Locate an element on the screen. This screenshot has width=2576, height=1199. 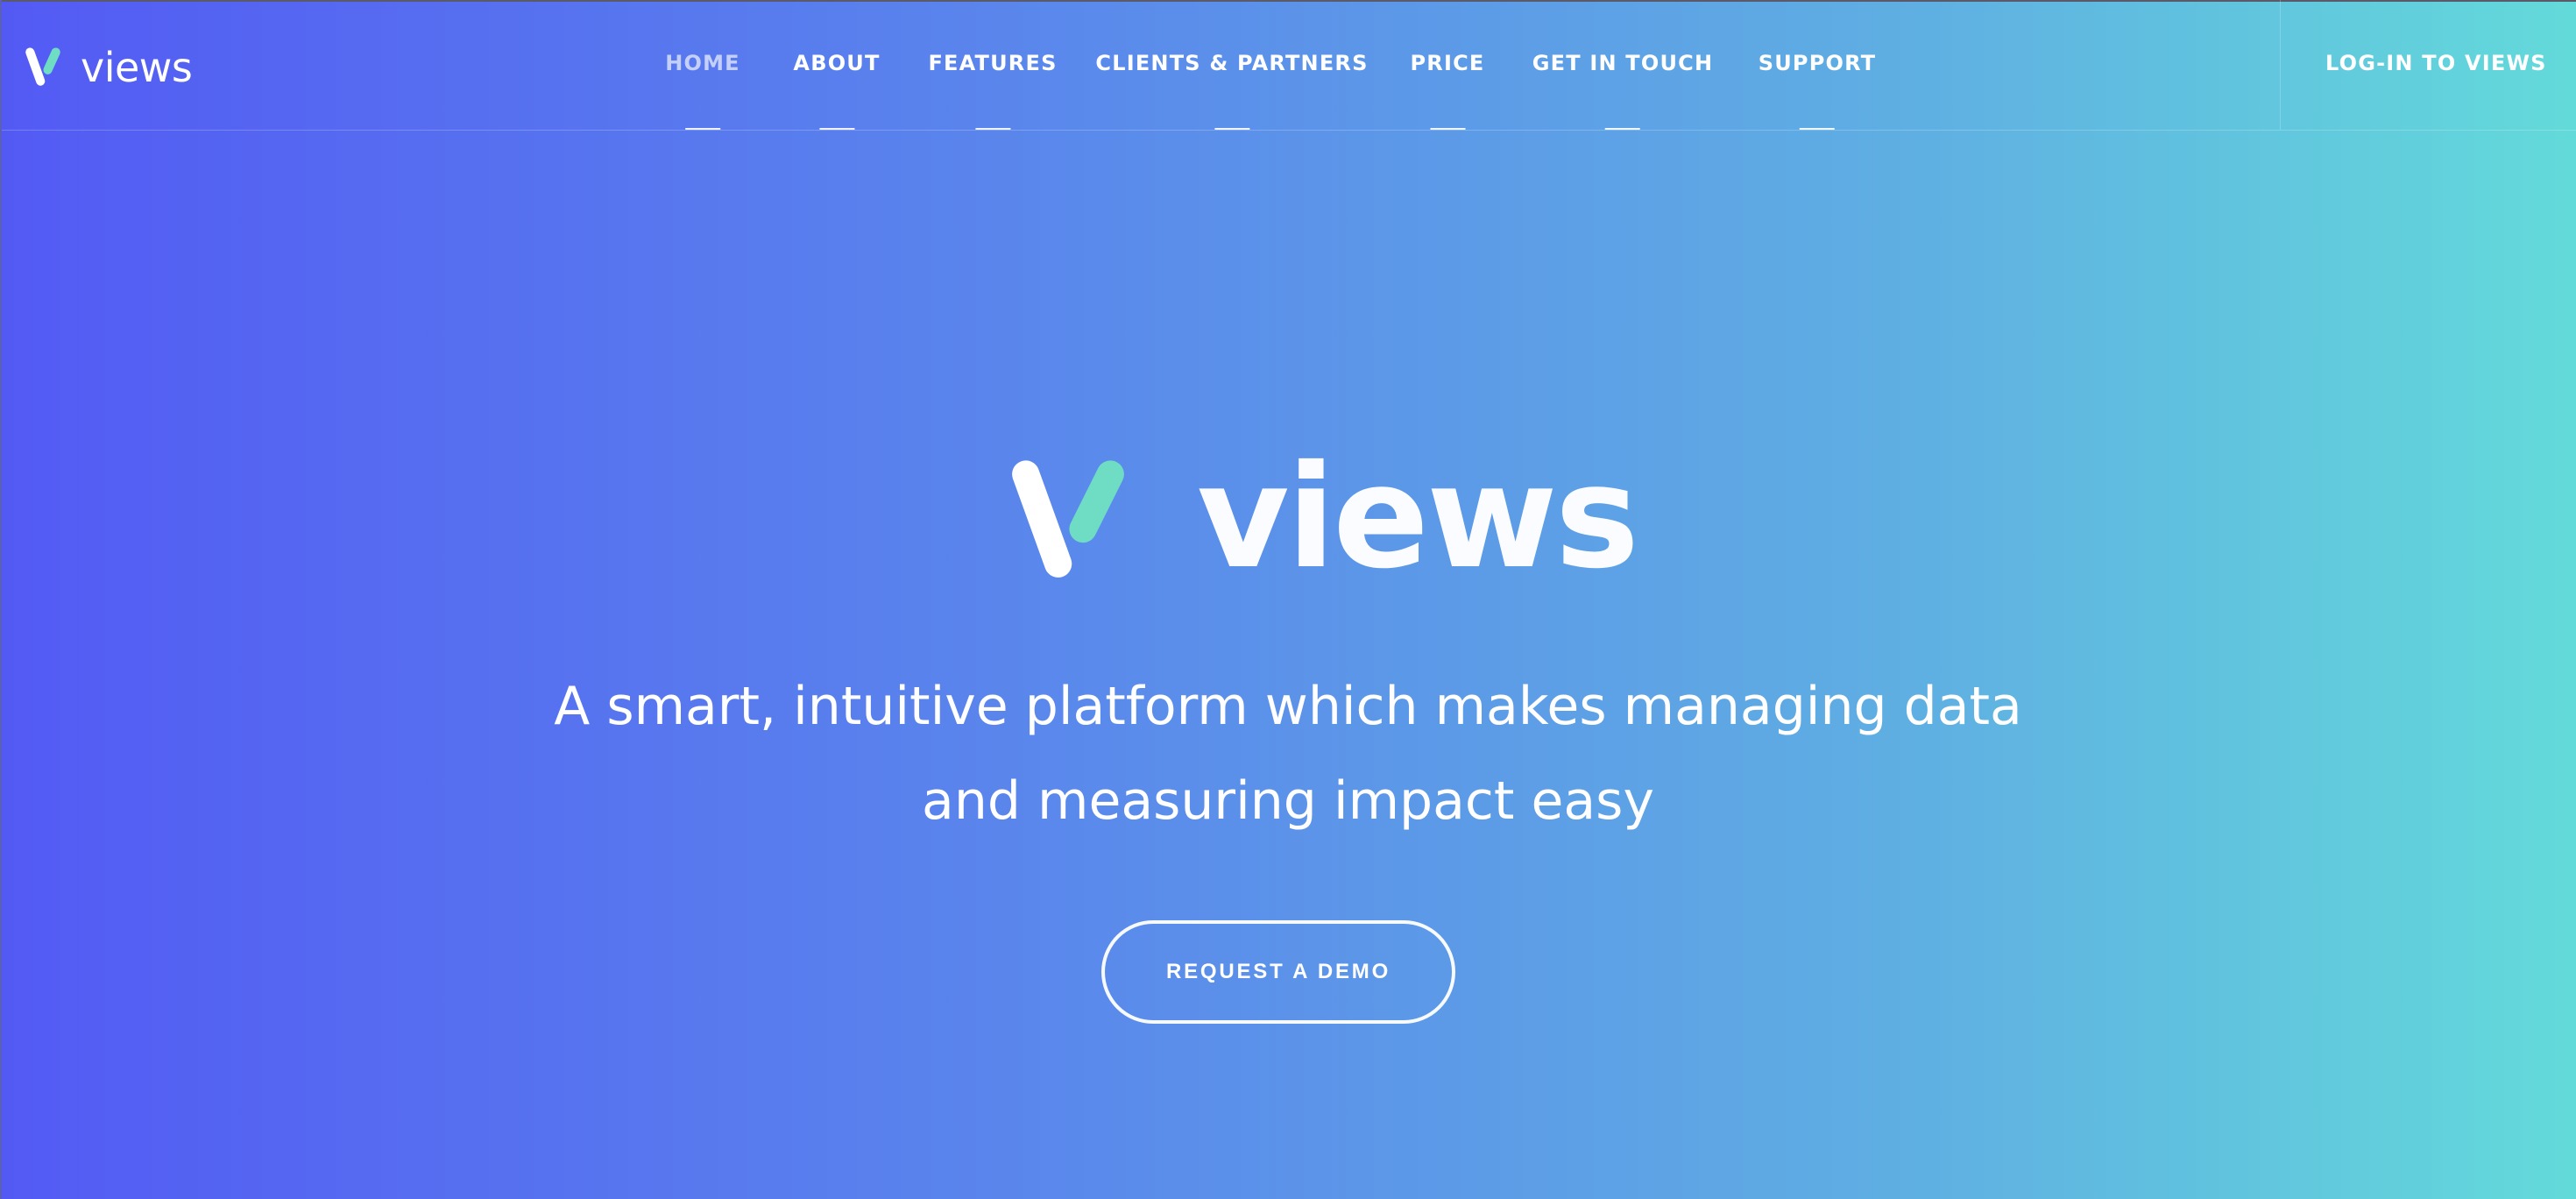
nav-item-features: FEATURES is located at coordinates (993, 90).